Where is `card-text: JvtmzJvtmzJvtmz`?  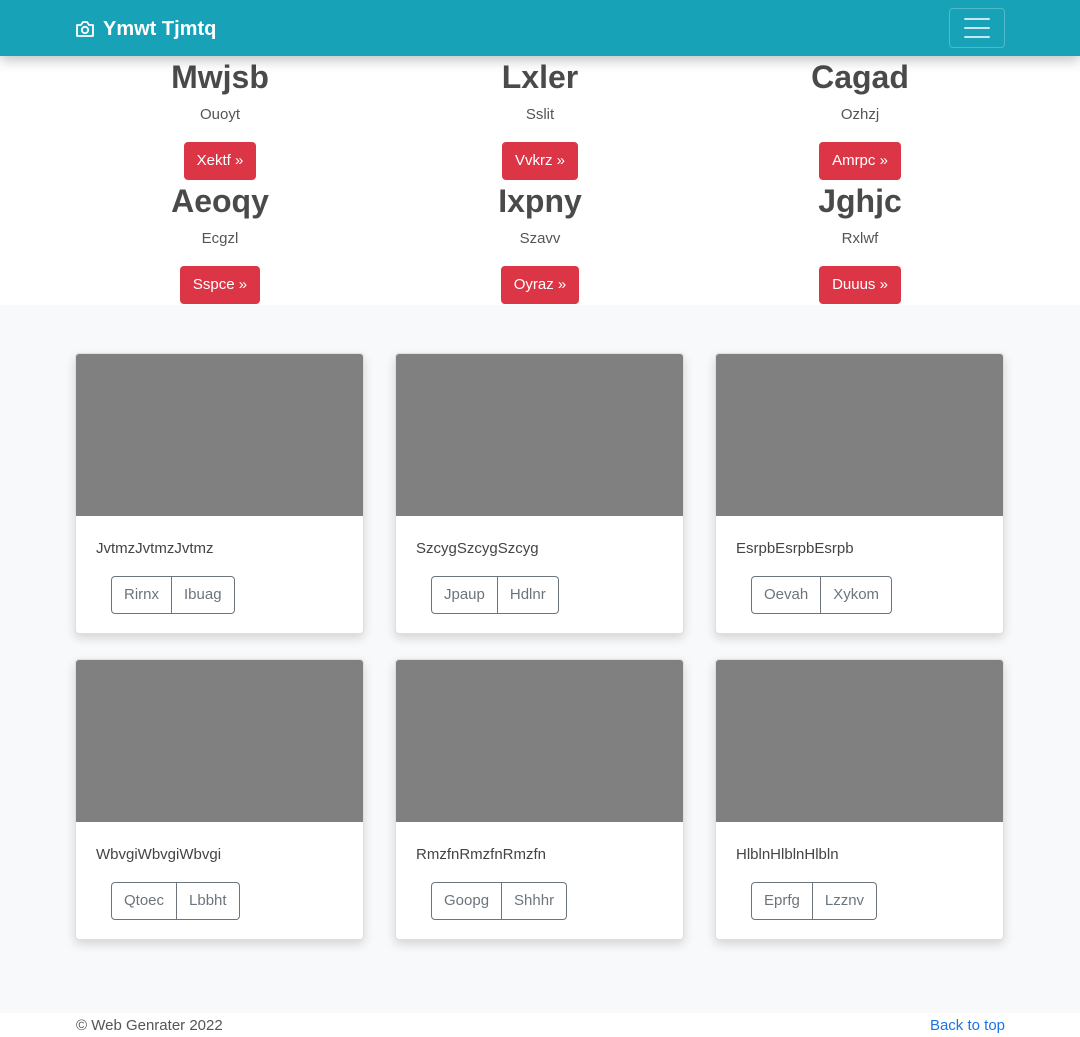
card-text: JvtmzJvtmzJvtmz is located at coordinates (155, 548).